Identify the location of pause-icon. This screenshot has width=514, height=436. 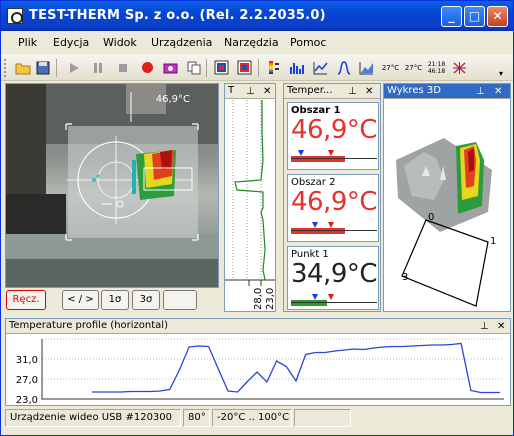
(97, 67).